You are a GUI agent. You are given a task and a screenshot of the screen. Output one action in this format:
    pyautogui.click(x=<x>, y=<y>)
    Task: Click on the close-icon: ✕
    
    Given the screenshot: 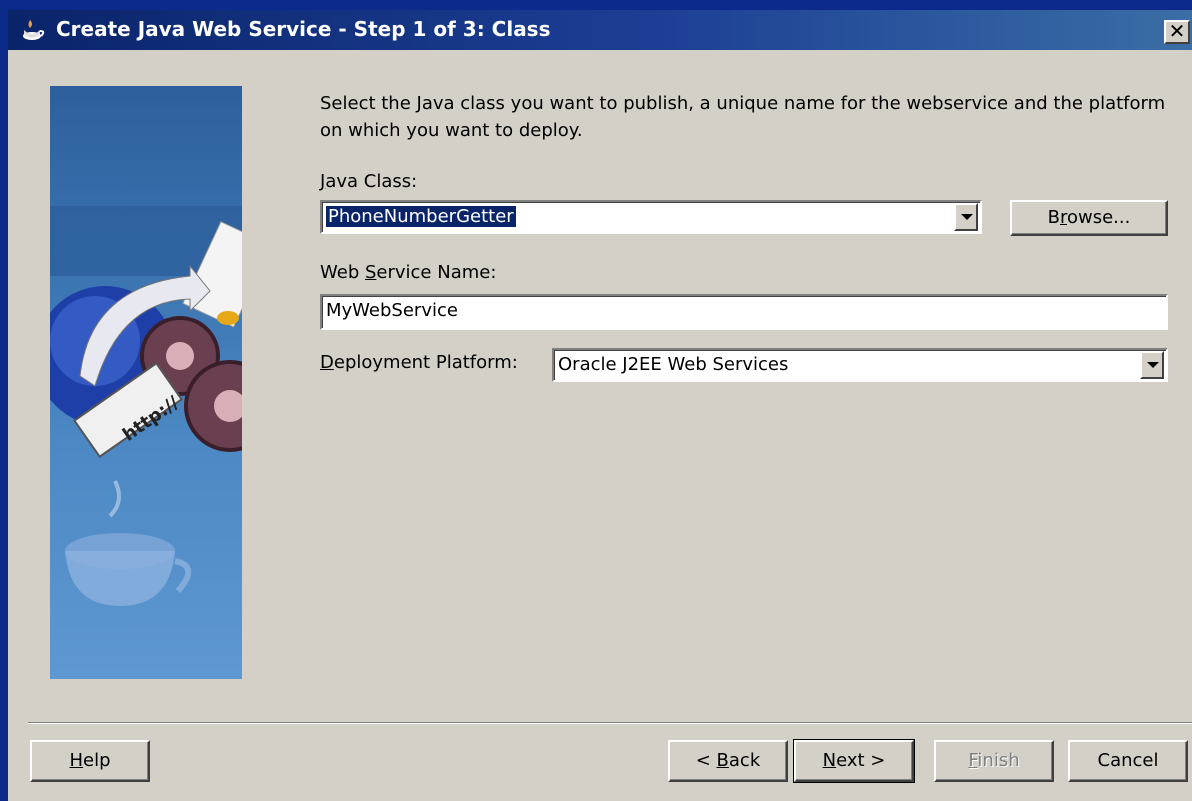 What is the action you would take?
    pyautogui.click(x=1177, y=31)
    